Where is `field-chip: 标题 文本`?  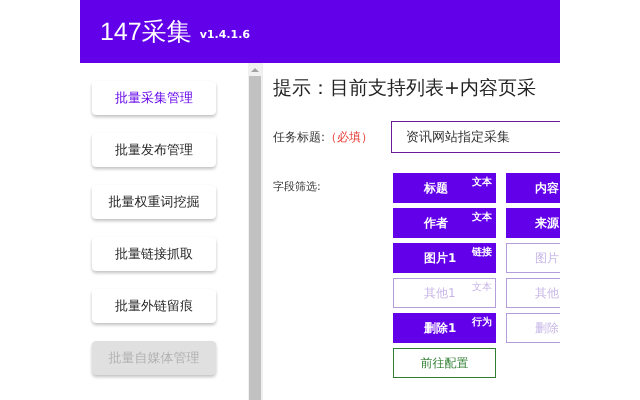
field-chip: 标题 文本 is located at coordinates (444, 188).